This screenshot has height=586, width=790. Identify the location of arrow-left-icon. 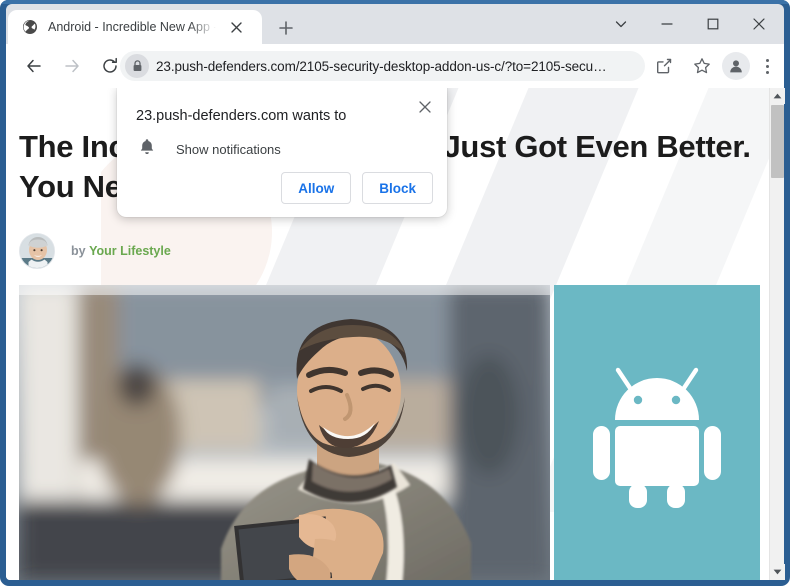
(34, 66).